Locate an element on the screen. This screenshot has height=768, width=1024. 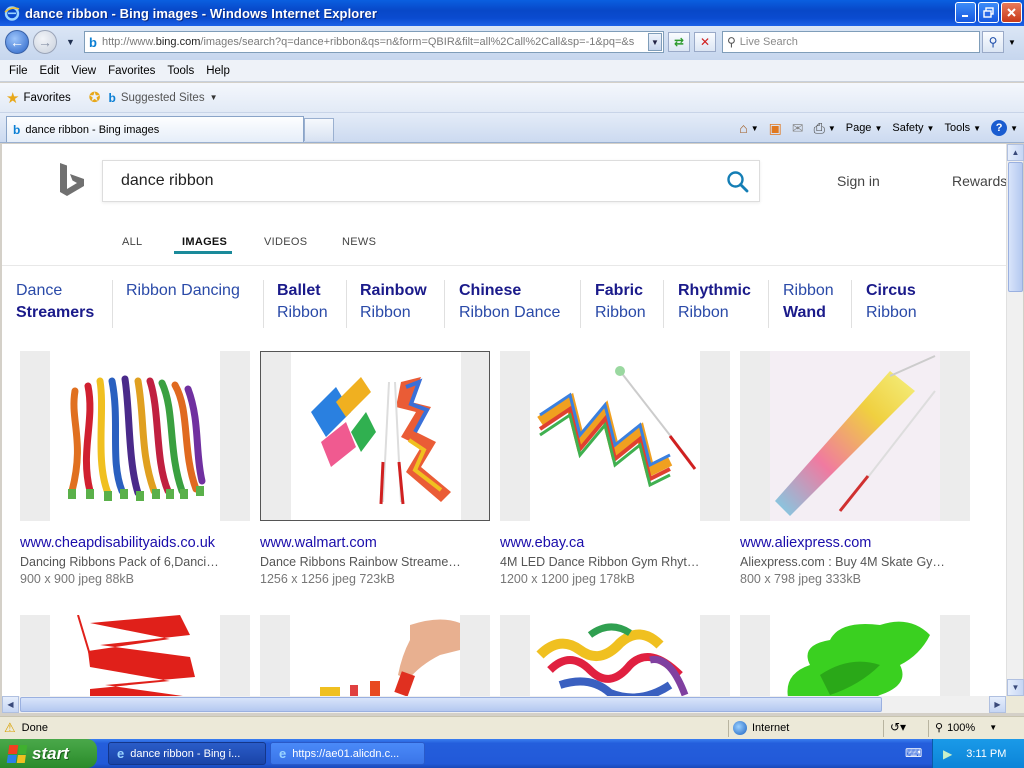
suggested-sites-dropdown: ▼ is located at coordinates (214, 97).